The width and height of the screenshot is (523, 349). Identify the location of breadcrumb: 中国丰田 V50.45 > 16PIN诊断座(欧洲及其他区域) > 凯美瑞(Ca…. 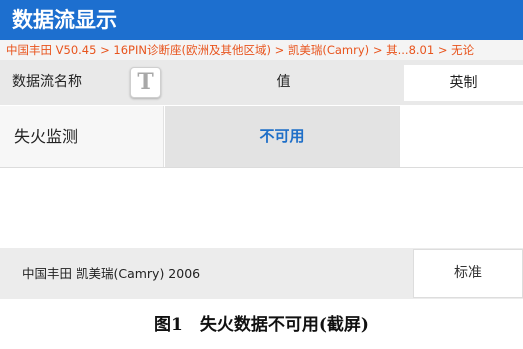
(261, 50).